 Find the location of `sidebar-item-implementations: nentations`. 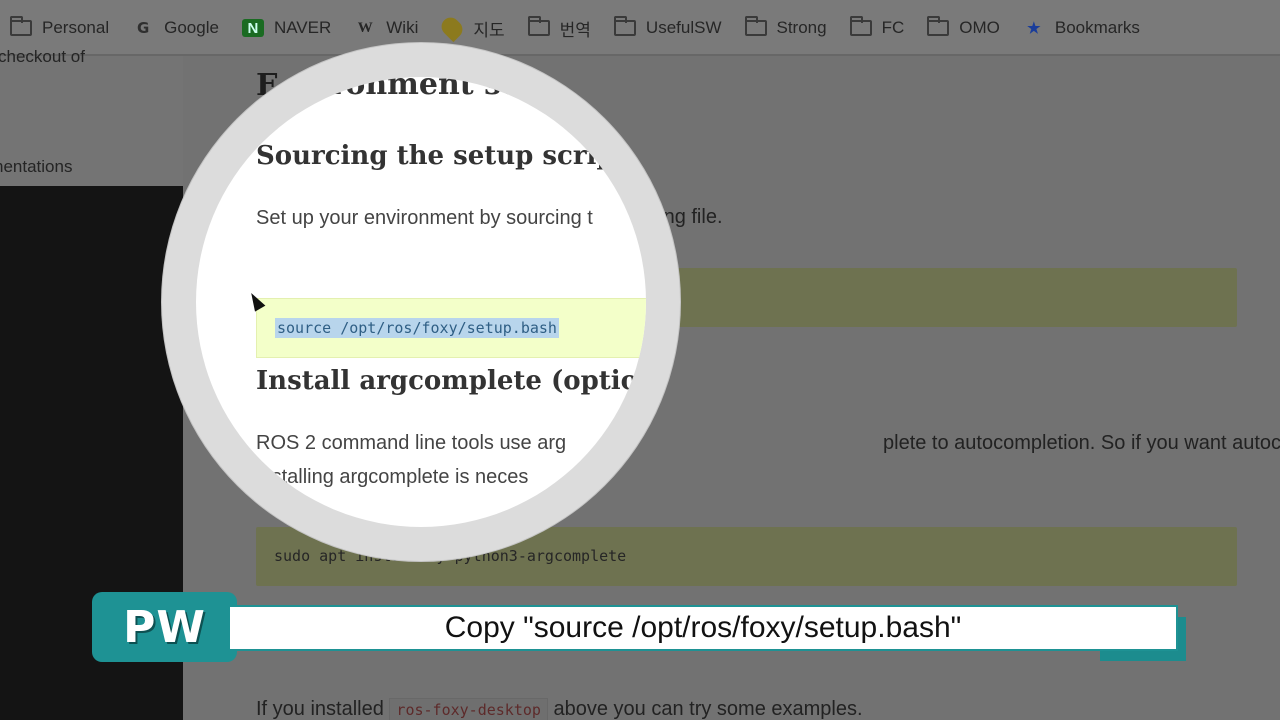

sidebar-item-implementations: nentations is located at coordinates (36, 167).